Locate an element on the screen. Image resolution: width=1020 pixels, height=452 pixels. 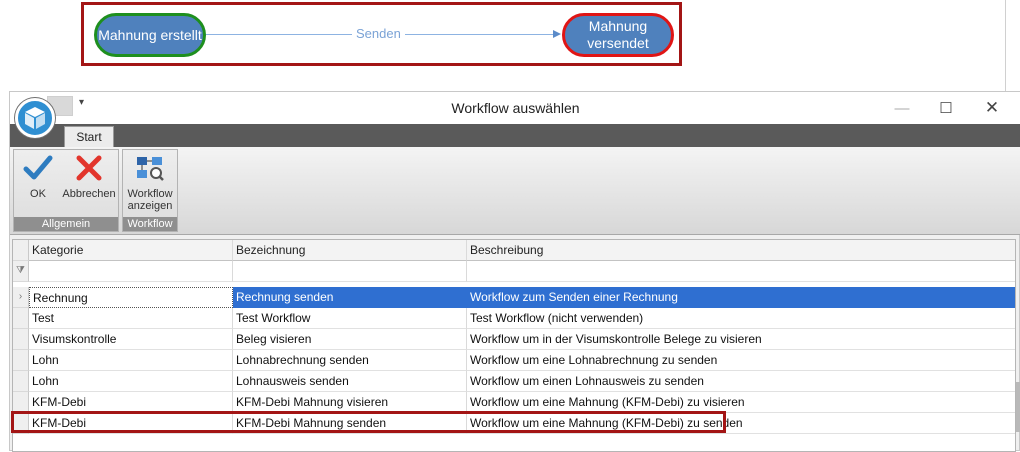
edge-label: Senden is located at coordinates (378, 33).